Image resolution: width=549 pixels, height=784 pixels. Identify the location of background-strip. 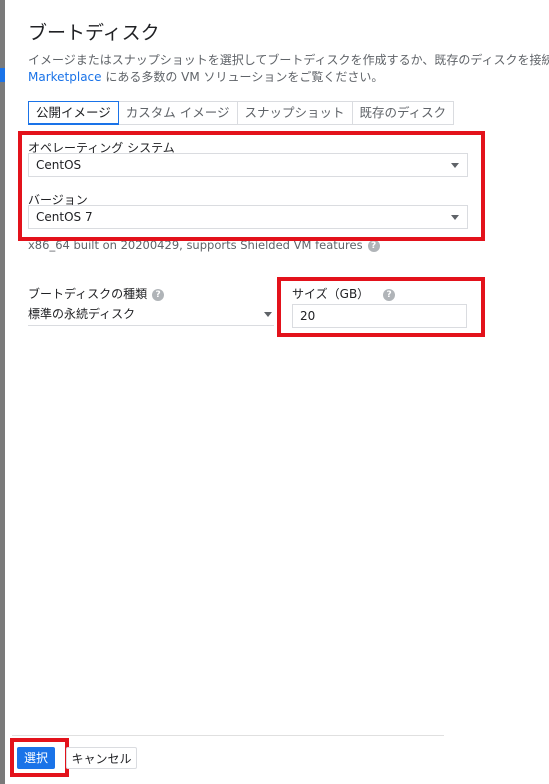
(2, 392).